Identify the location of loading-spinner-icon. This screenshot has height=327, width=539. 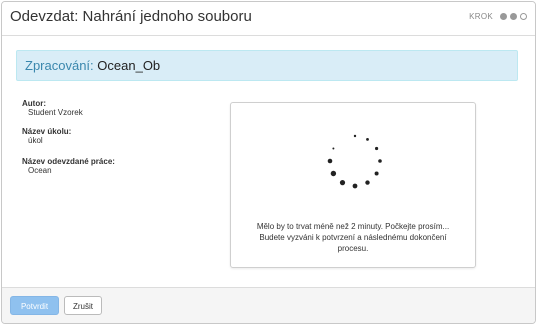
(354, 161).